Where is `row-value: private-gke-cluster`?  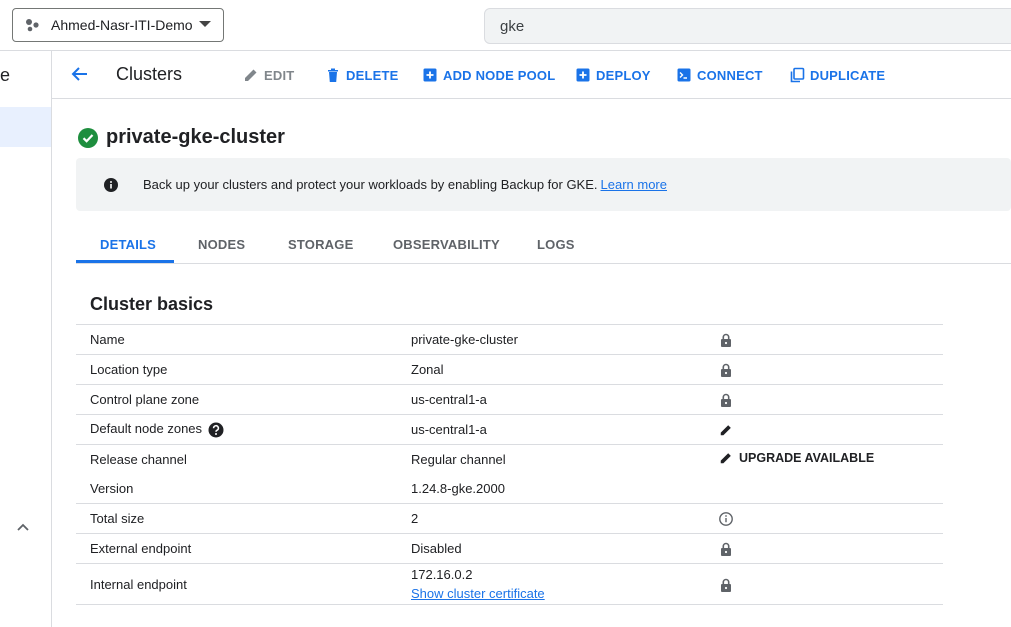
row-value: private-gke-cluster is located at coordinates (565, 339).